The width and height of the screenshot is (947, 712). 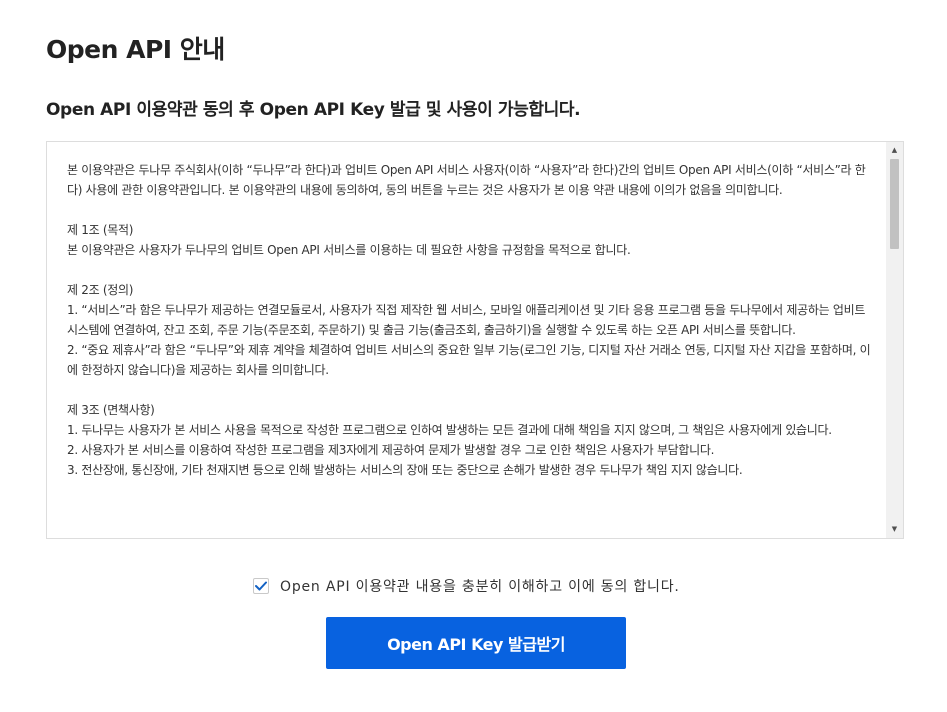 I want to click on scroll-down-arrow-icon: ▼, so click(x=894, y=529).